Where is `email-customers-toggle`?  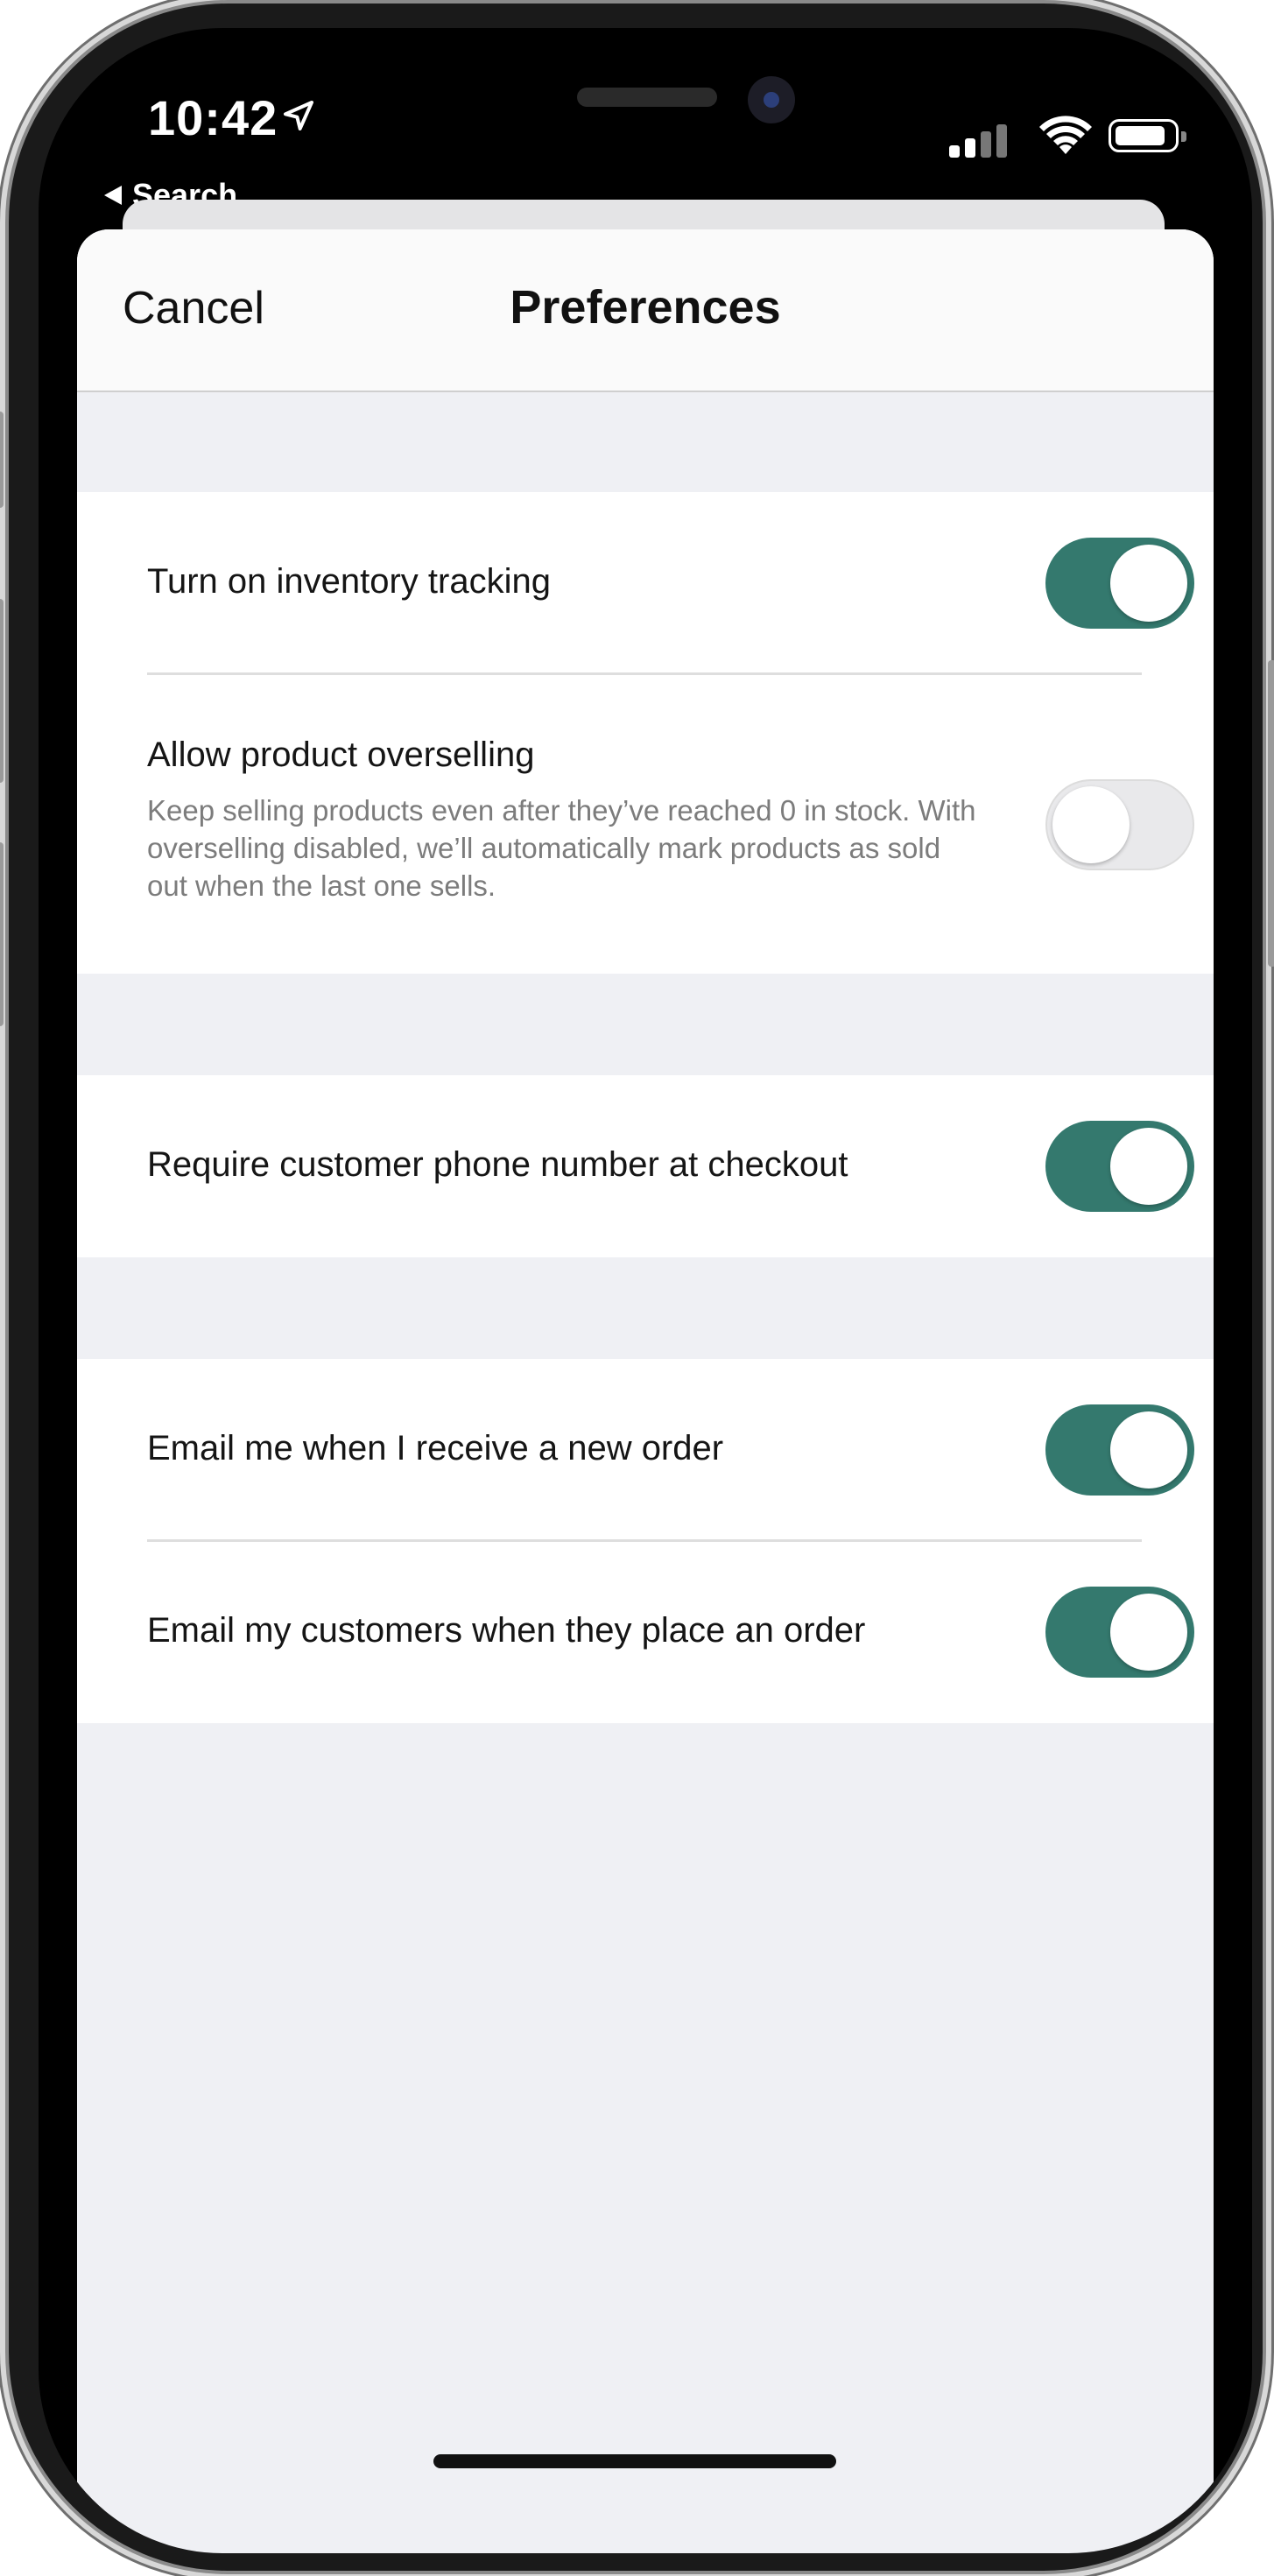 email-customers-toggle is located at coordinates (1119, 1632).